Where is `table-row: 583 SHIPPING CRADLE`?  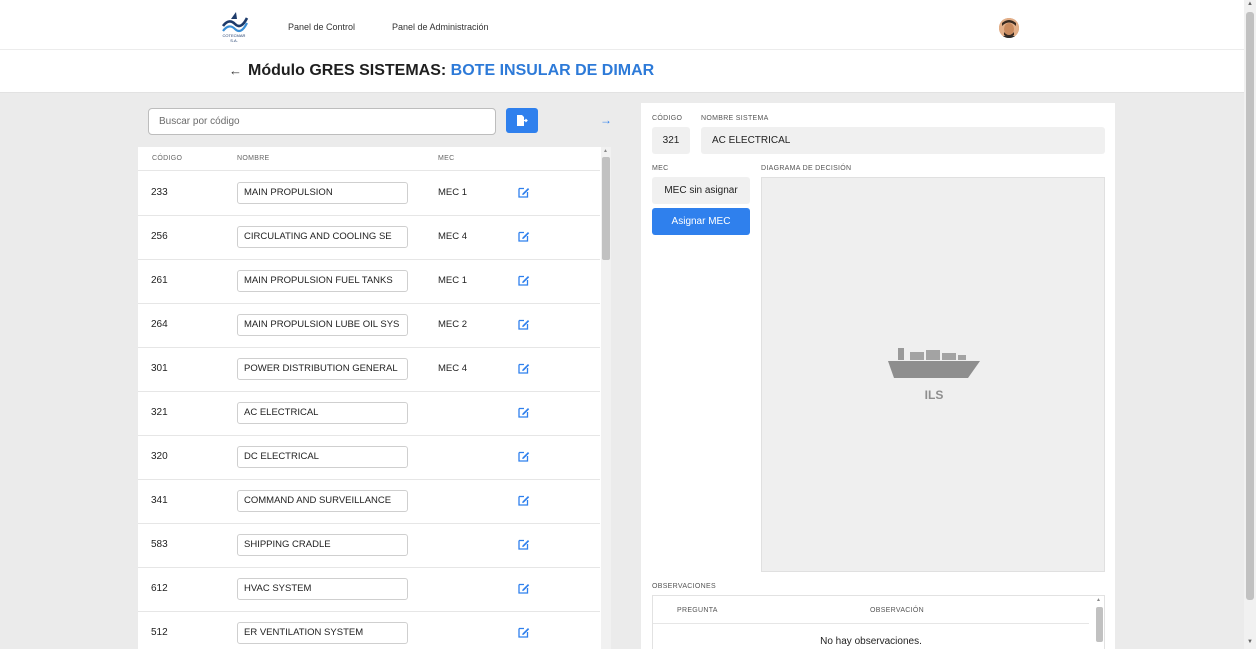 table-row: 583 SHIPPING CRADLE is located at coordinates (369, 546).